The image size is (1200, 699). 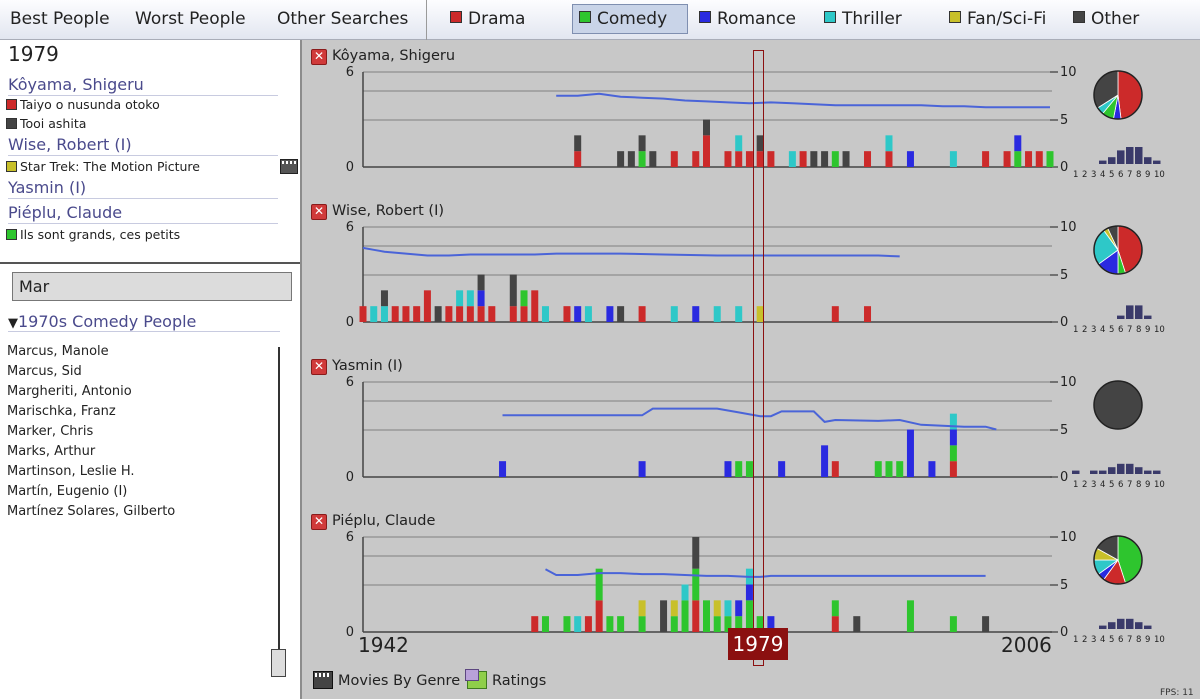 I want to click on person-result-item: Marker, Chris, so click(x=137, y=433).